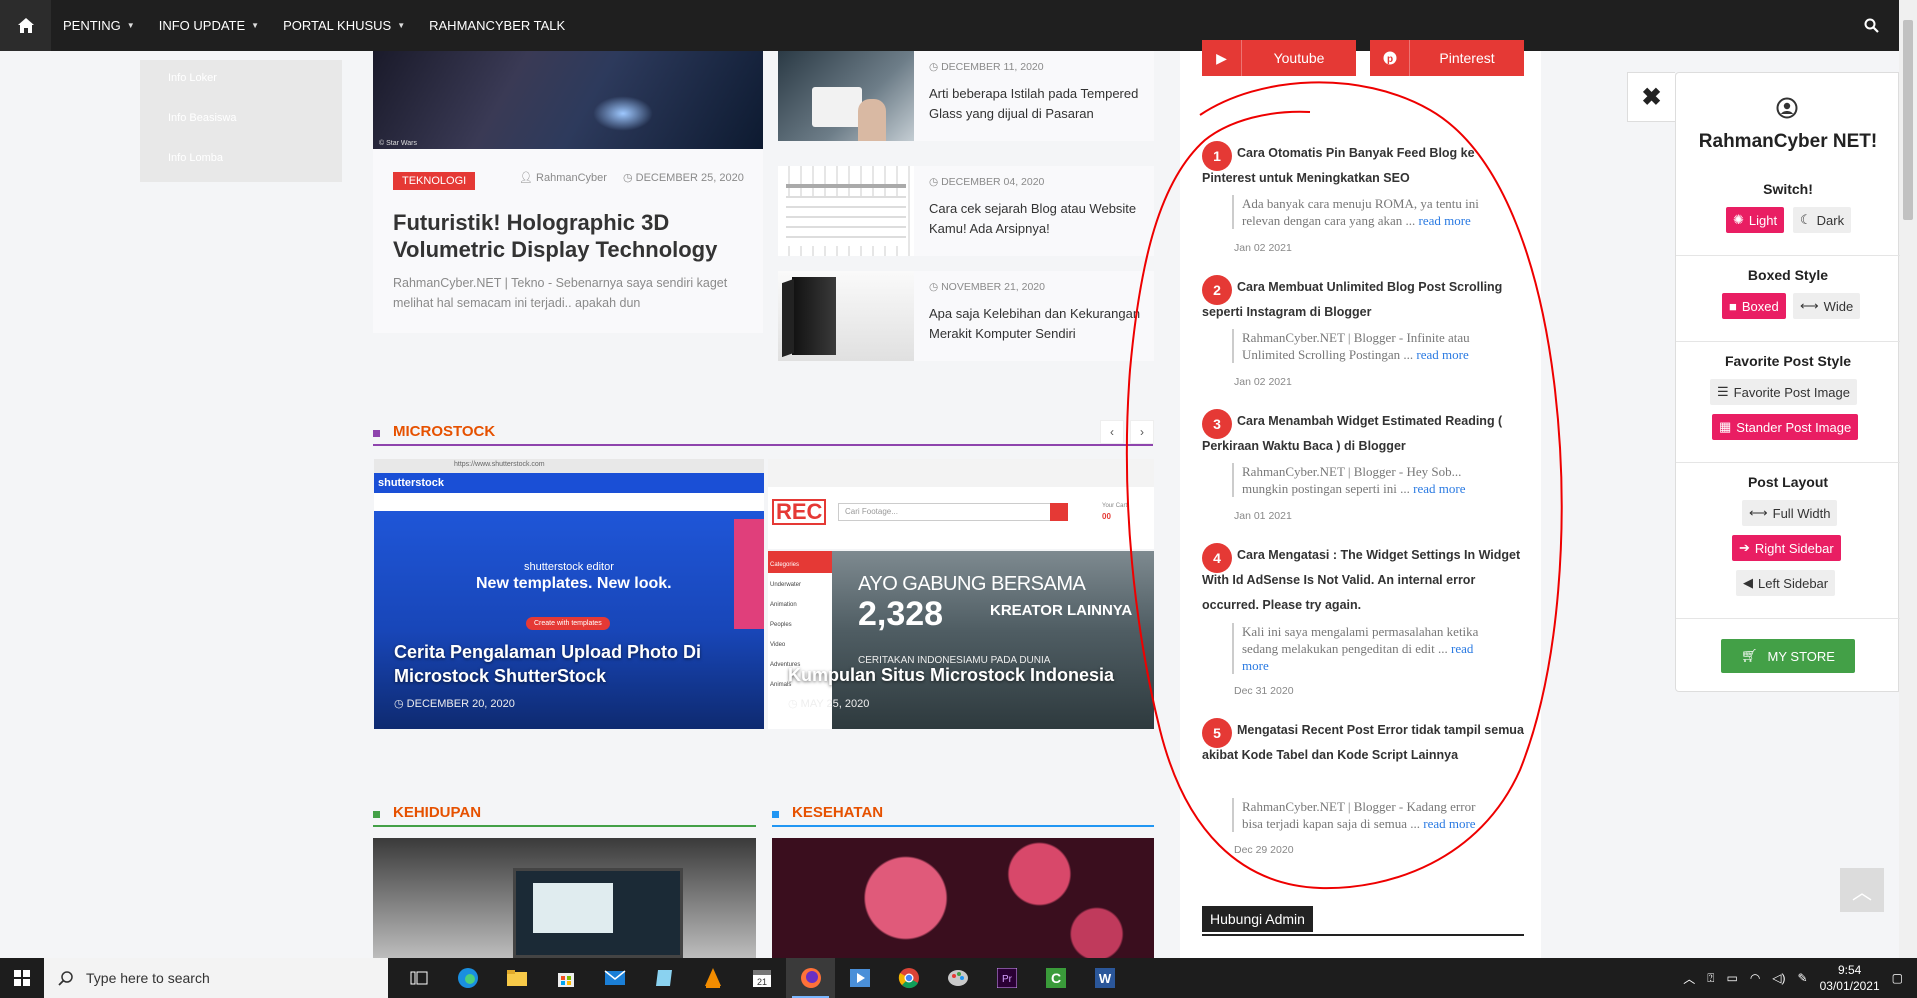  I want to click on microstock-post-title: Kumpulan Situs Microstock Indonesia, so click(968, 675).